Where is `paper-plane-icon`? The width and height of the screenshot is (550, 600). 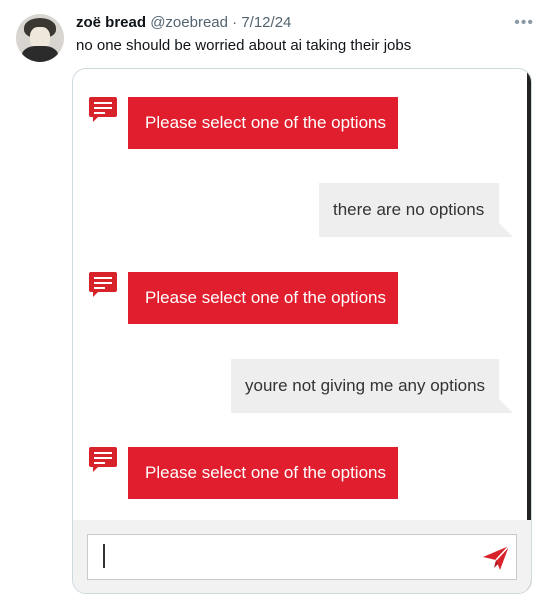
paper-plane-icon is located at coordinates (496, 557).